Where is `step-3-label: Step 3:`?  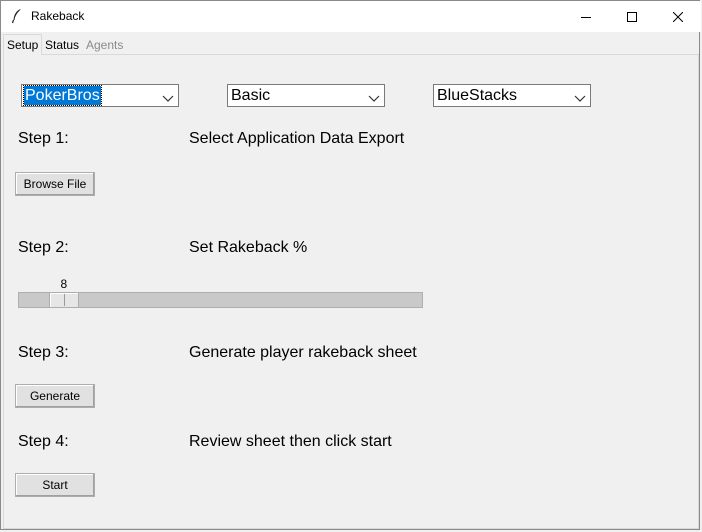 step-3-label: Step 3: is located at coordinates (43, 352).